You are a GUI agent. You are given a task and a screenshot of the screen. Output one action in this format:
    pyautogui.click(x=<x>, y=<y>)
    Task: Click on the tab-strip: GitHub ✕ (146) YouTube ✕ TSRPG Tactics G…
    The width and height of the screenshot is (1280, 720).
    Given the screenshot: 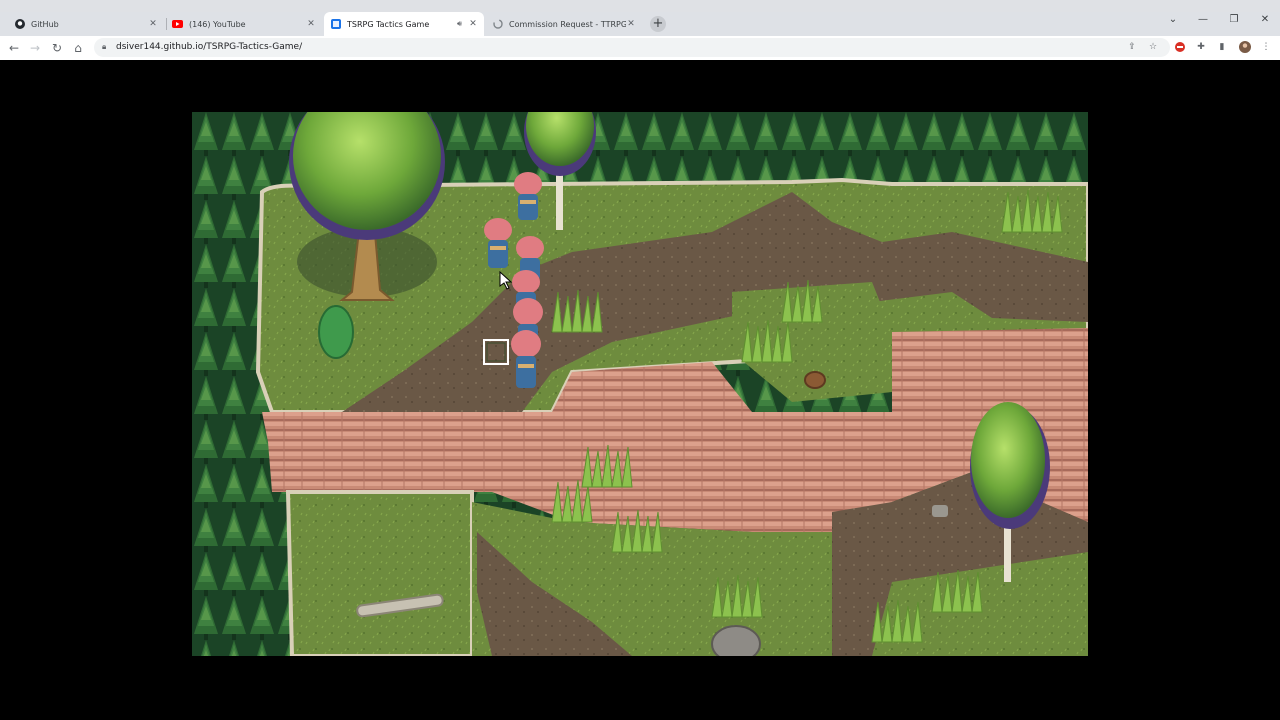 What is the action you would take?
    pyautogui.click(x=640, y=24)
    